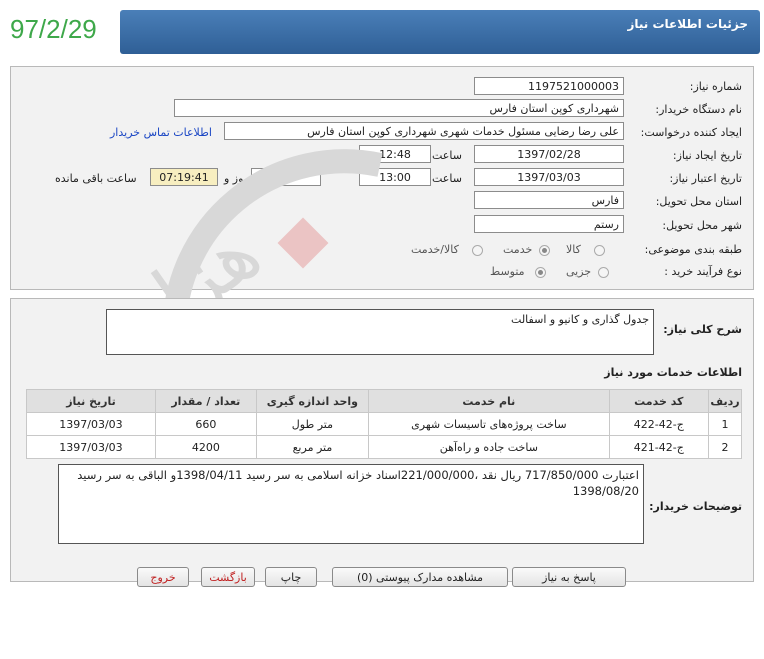 This screenshot has height=659, width=764. Describe the element at coordinates (205, 401) in the screenshot. I see `col-header-qty: تعداد / مقدار` at that location.